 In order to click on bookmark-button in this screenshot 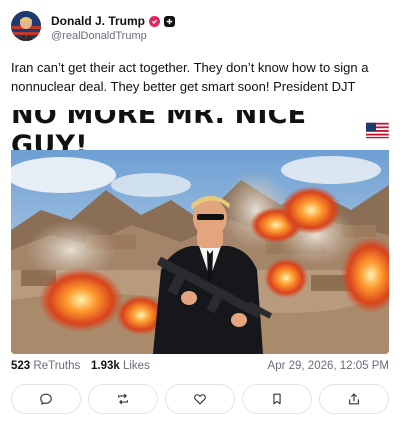, I will do `click(277, 399)`.